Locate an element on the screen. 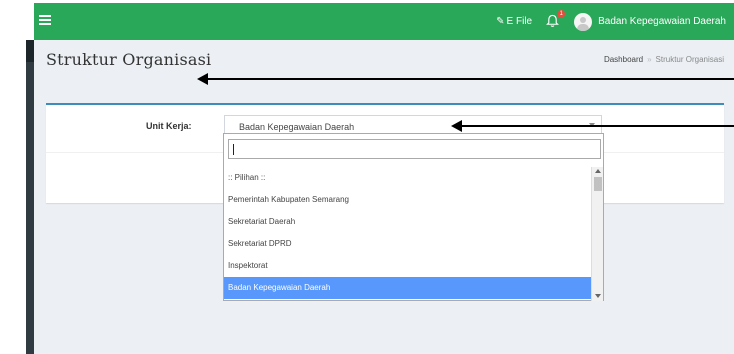 This screenshot has width=734, height=354. text-cursor is located at coordinates (233, 149).